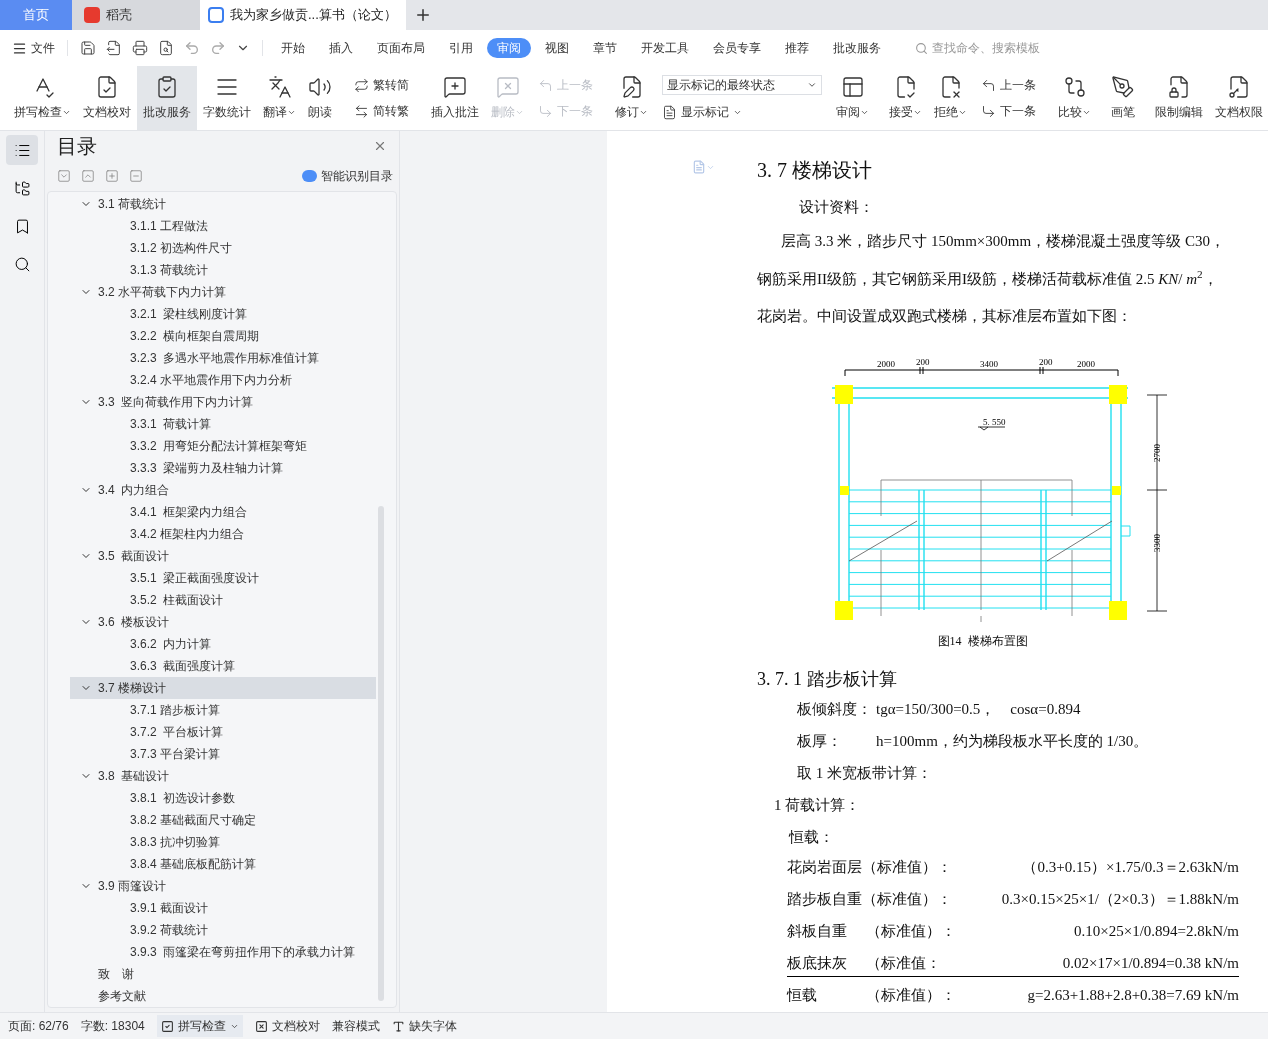 The width and height of the screenshot is (1268, 1039). Describe the element at coordinates (223, 820) in the screenshot. I see `toc-item: 3.8.2 基础截面尺寸确定` at that location.